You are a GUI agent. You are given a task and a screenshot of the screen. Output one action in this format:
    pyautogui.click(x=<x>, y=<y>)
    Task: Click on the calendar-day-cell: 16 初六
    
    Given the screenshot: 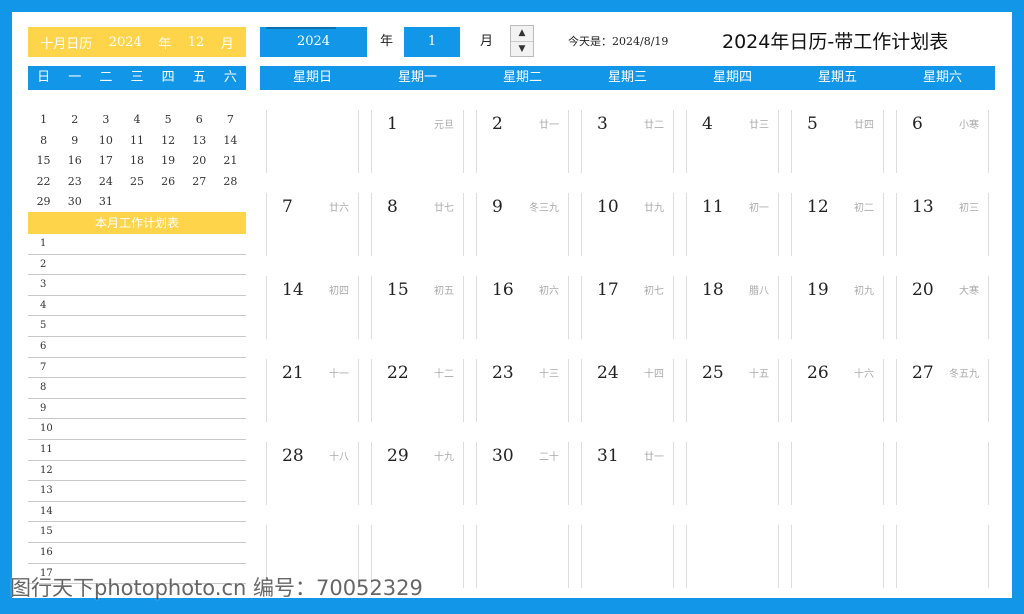 What is the action you would take?
    pyautogui.click(x=522, y=317)
    